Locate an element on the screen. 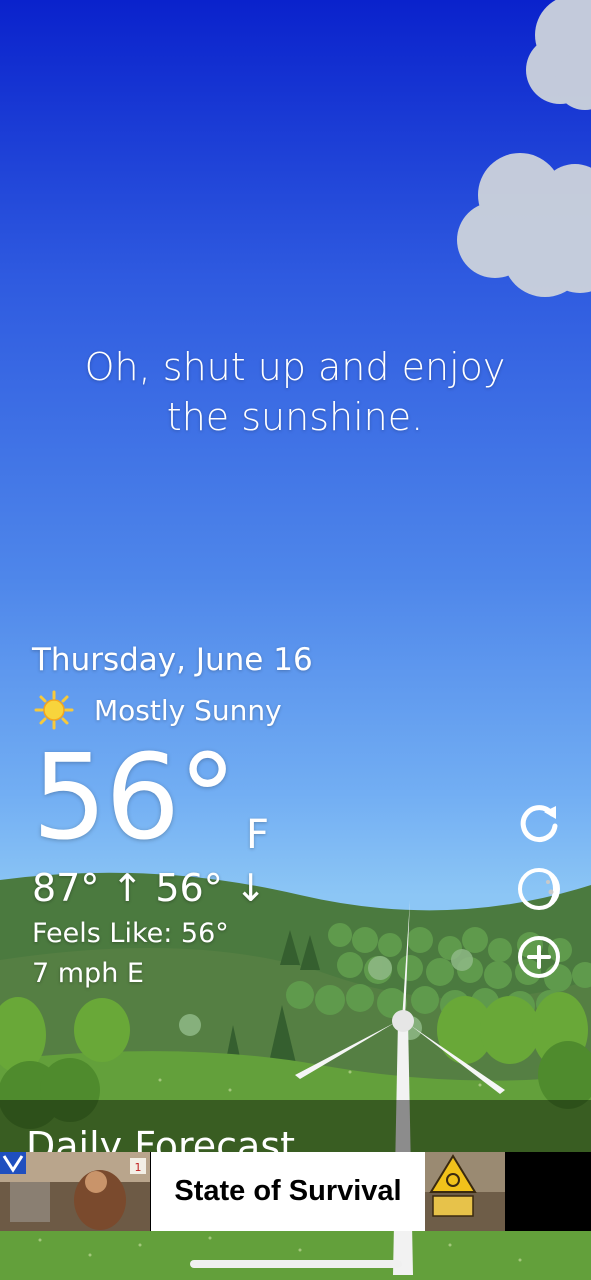 This screenshot has width=591, height=1280. ad-title: State of Survival is located at coordinates (287, 1191).